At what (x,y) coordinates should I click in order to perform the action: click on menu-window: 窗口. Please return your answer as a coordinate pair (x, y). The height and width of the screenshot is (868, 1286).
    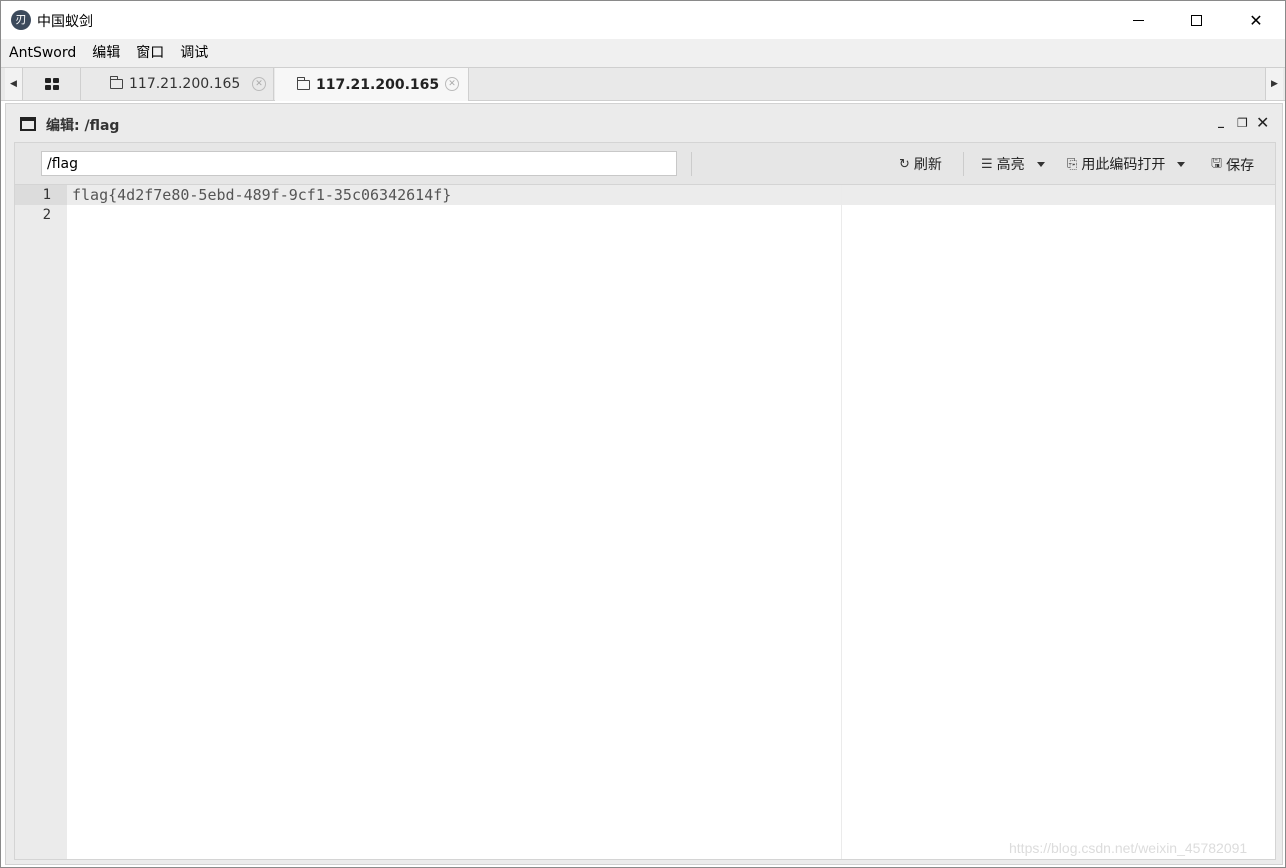
    Looking at the image, I should click on (150, 53).